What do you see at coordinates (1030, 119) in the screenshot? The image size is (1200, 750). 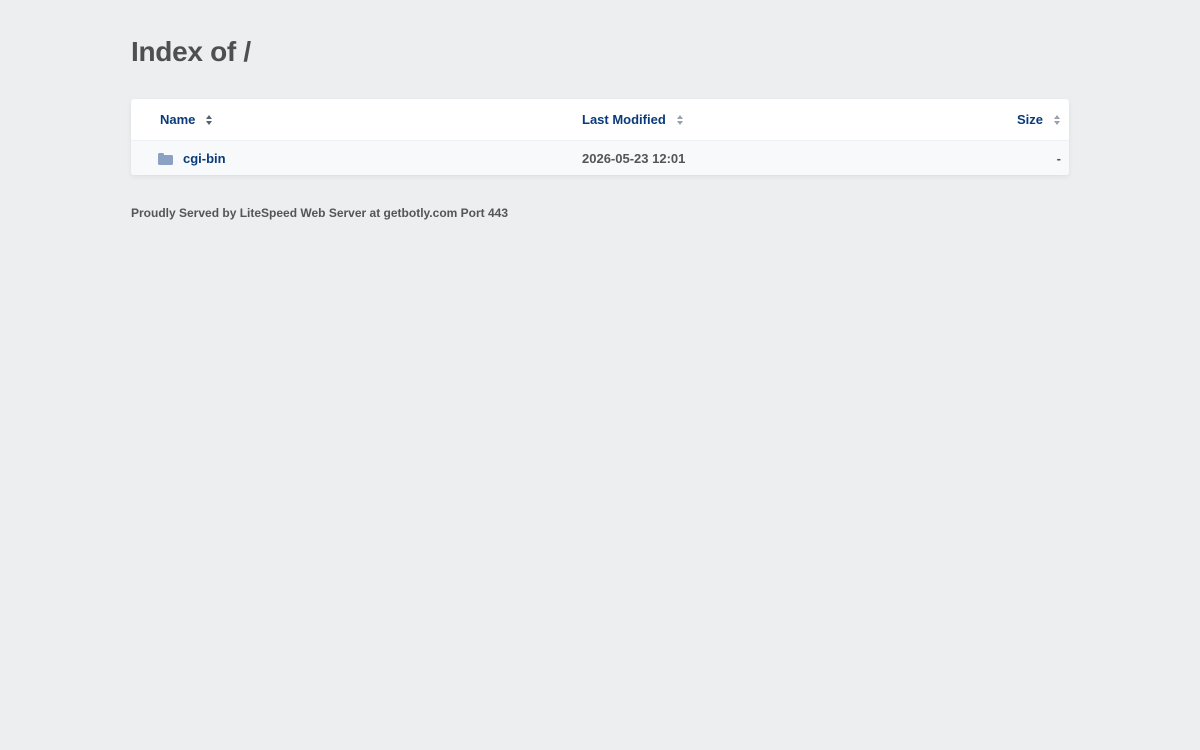 I see `sort-by-size-link: Size` at bounding box center [1030, 119].